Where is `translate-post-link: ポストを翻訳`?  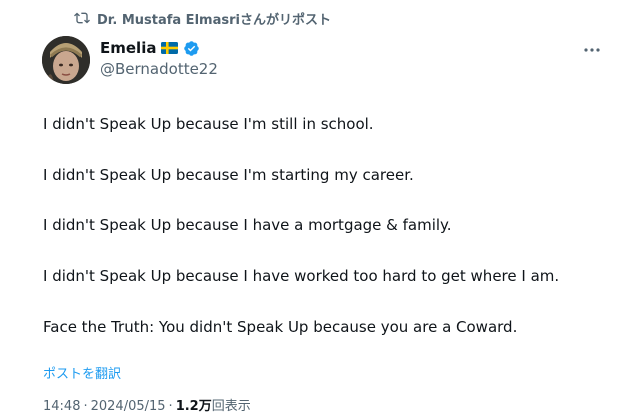 translate-post-link: ポストを翻訳 is located at coordinates (82, 372).